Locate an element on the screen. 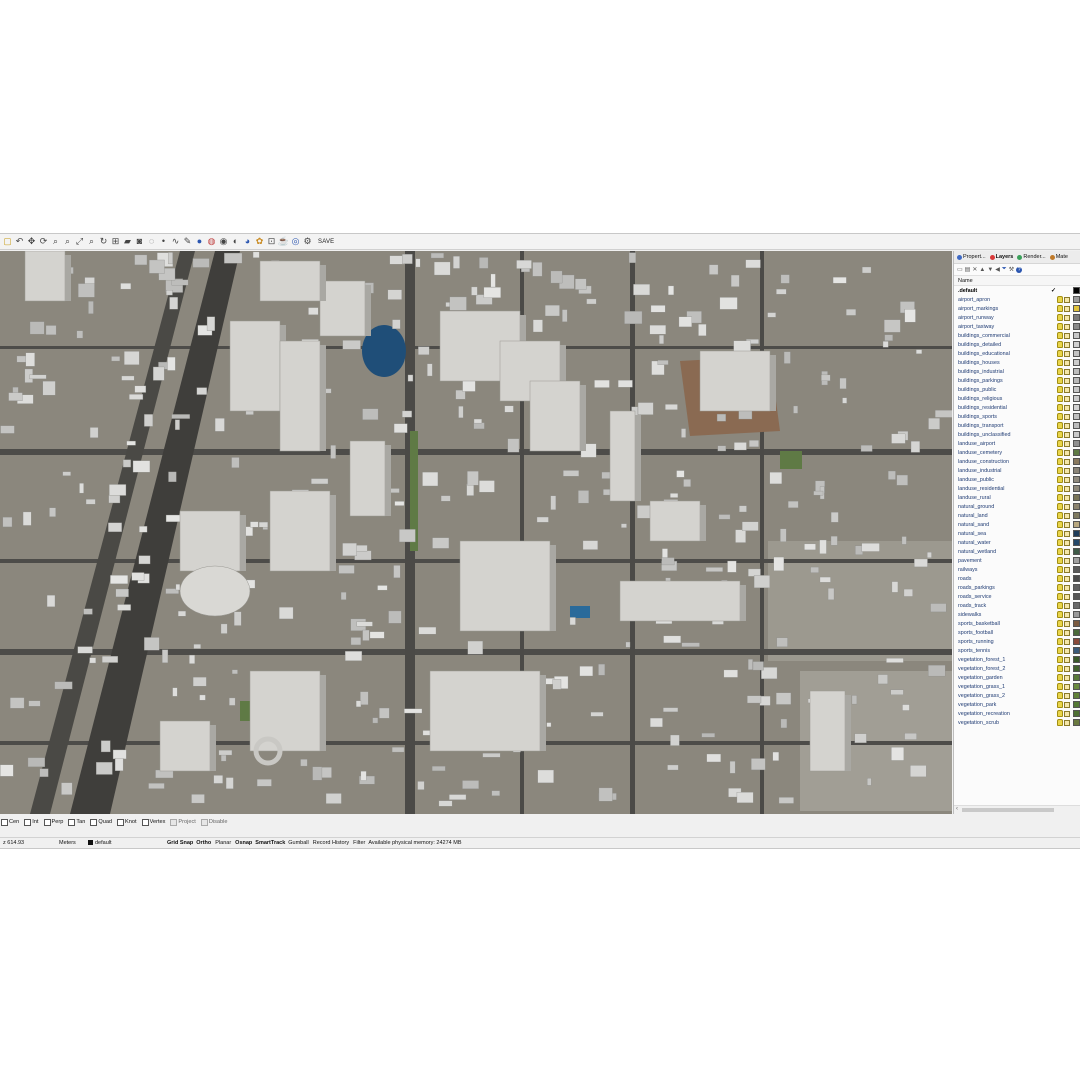 Image resolution: width=1080 pixels, height=1080 pixels. layer-row: vegetation_forest_2 is located at coordinates (1017, 668).